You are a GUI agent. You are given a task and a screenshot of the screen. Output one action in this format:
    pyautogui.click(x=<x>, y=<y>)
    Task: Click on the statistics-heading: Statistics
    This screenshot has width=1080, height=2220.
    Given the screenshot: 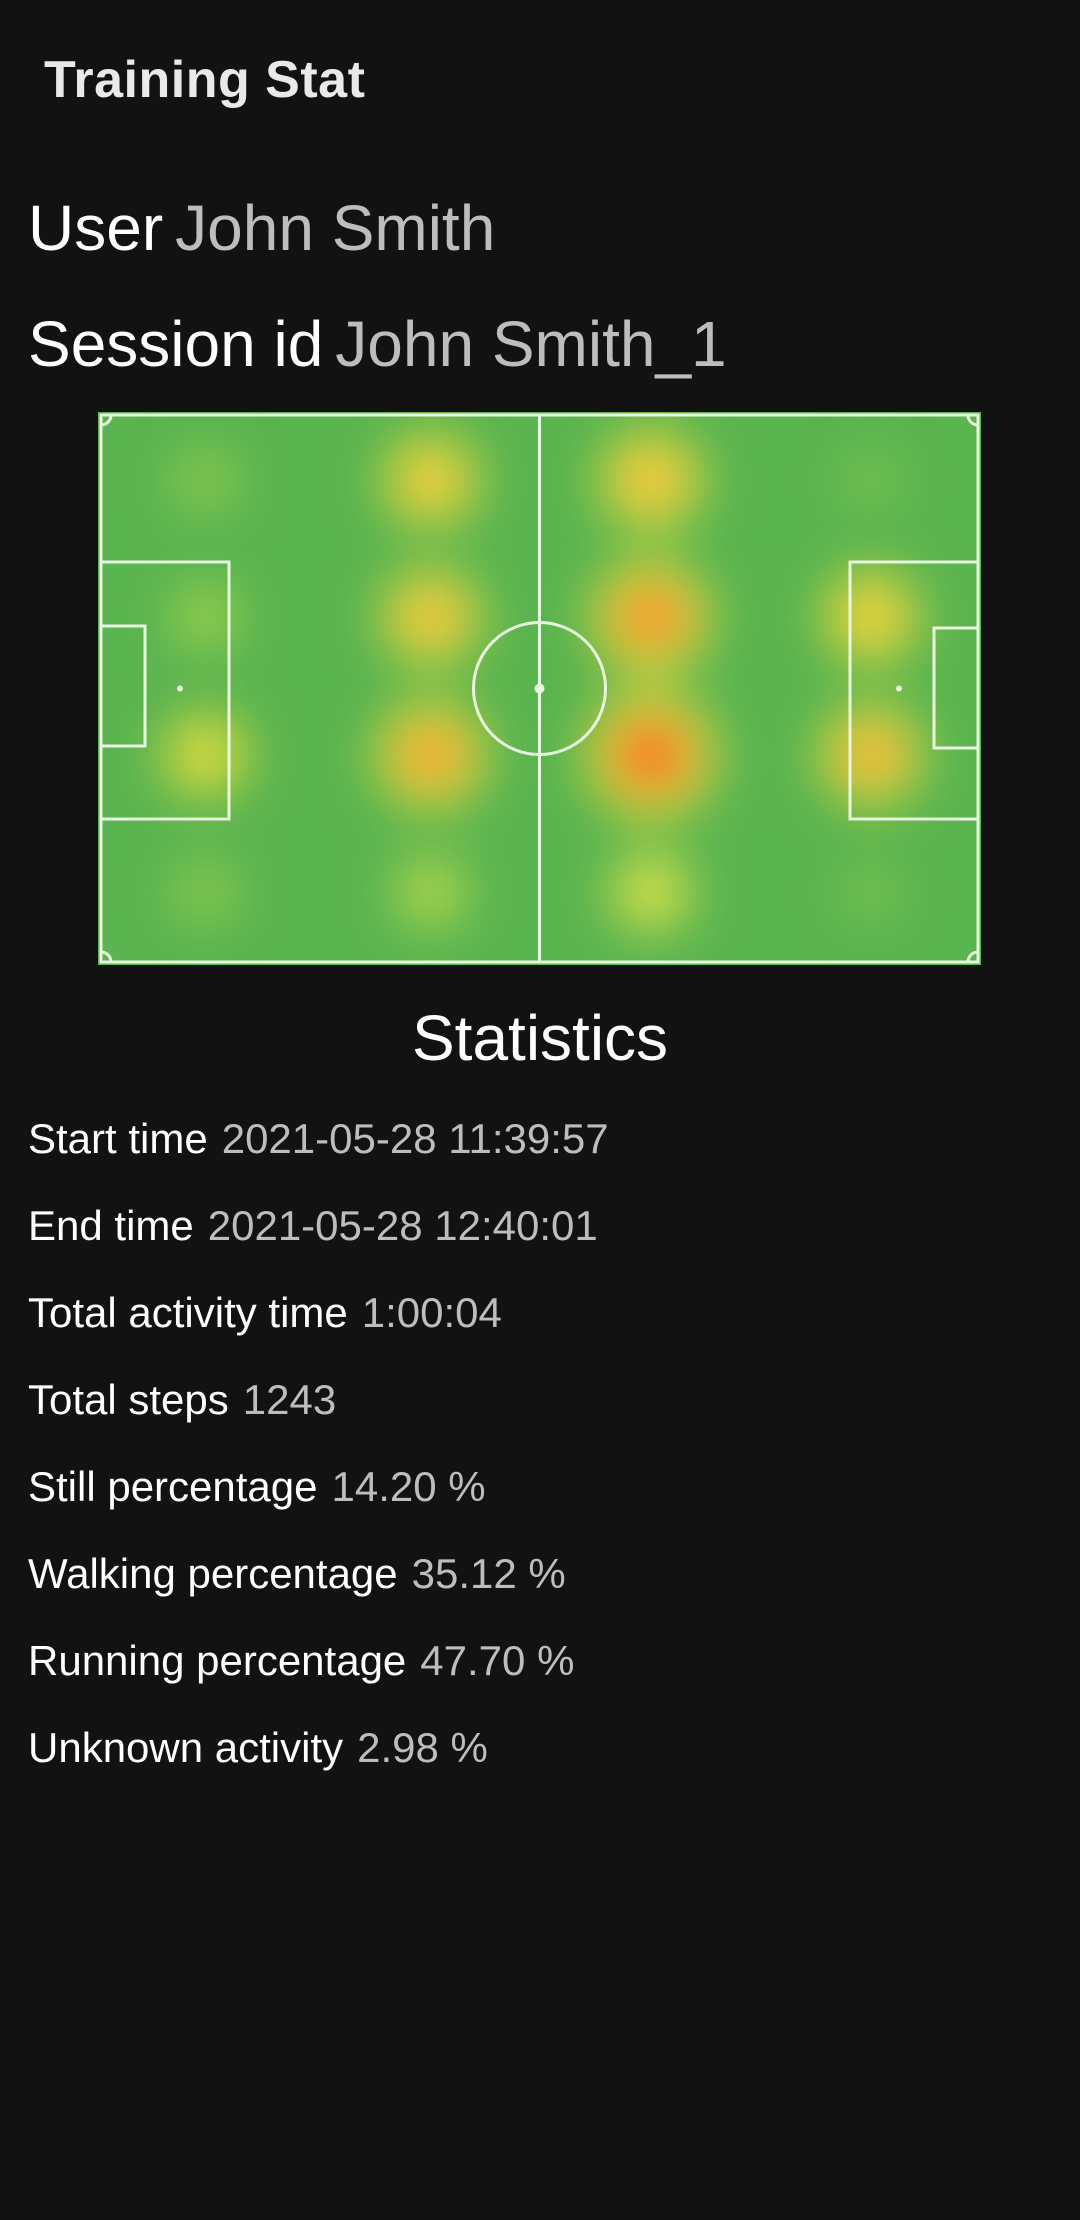 What is the action you would take?
    pyautogui.click(x=540, y=1038)
    